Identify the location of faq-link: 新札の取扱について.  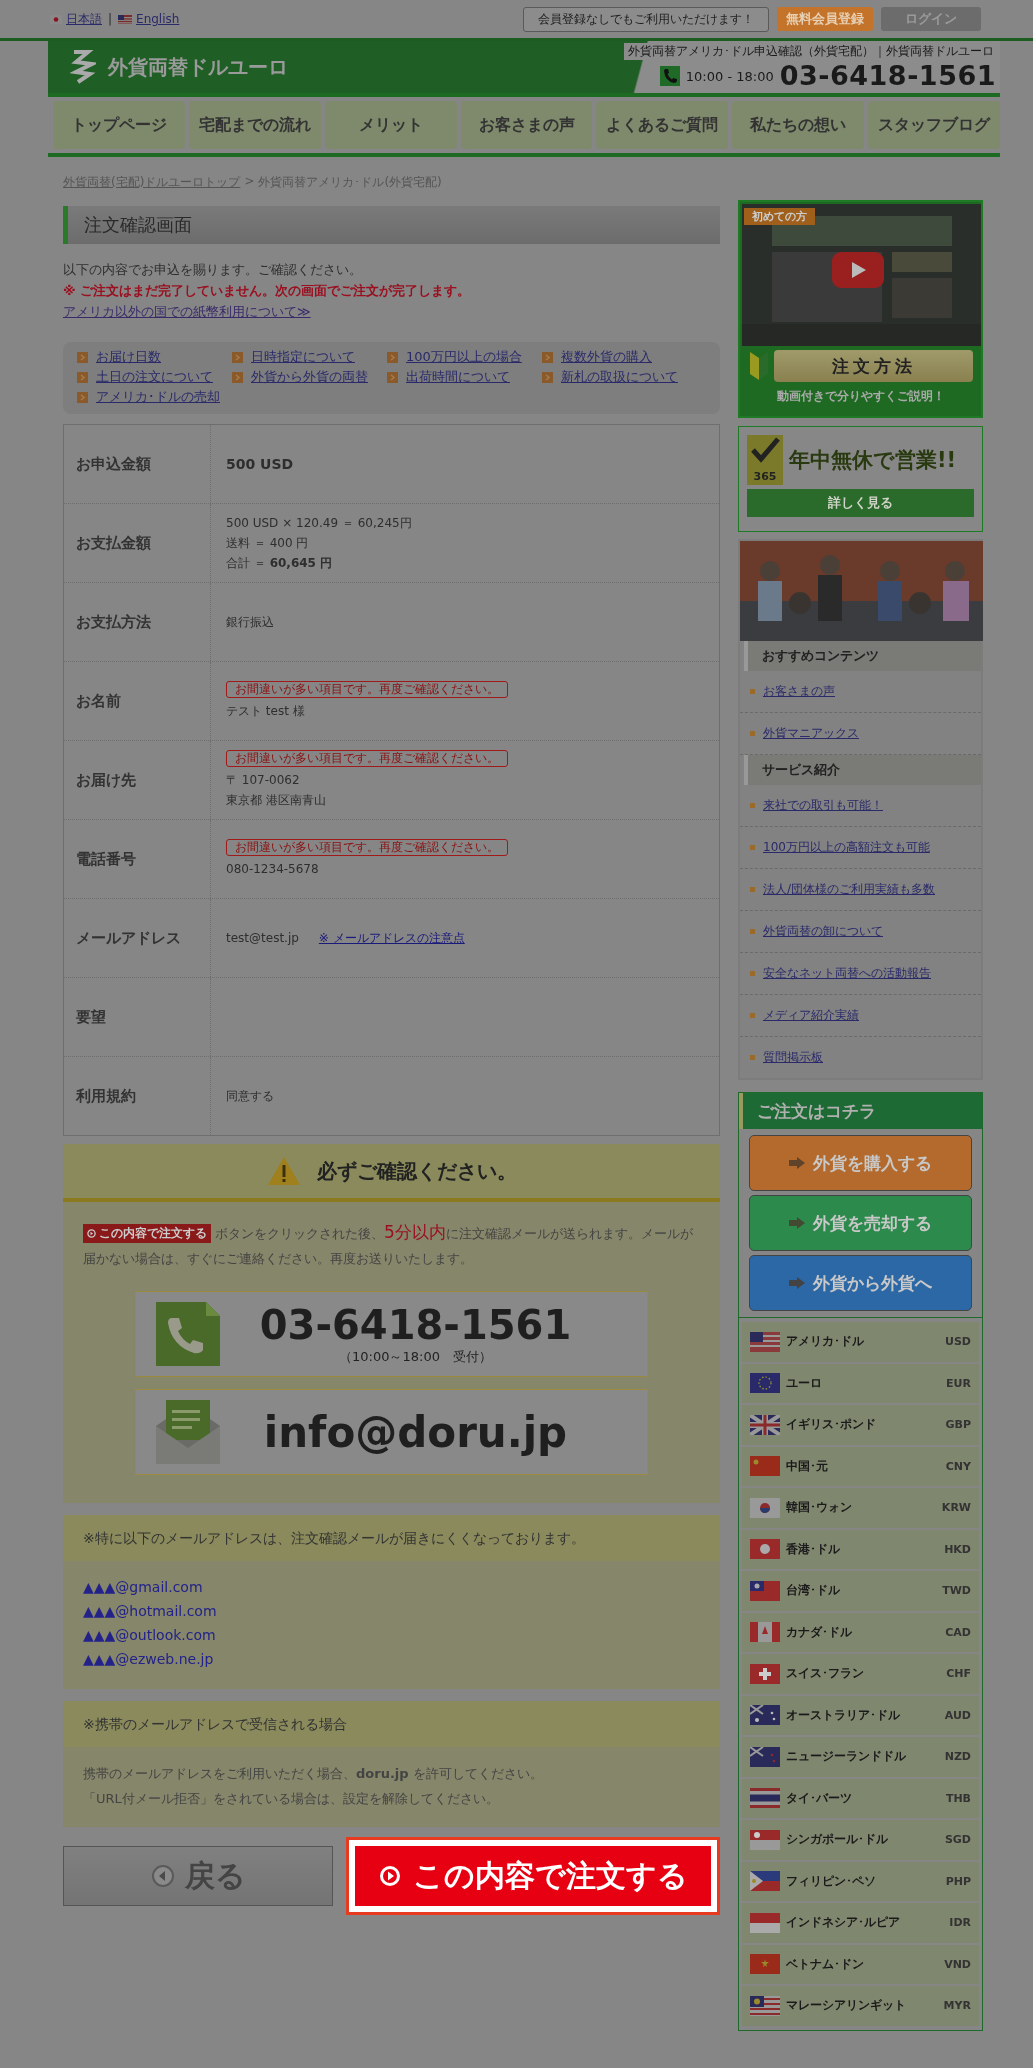
(619, 377).